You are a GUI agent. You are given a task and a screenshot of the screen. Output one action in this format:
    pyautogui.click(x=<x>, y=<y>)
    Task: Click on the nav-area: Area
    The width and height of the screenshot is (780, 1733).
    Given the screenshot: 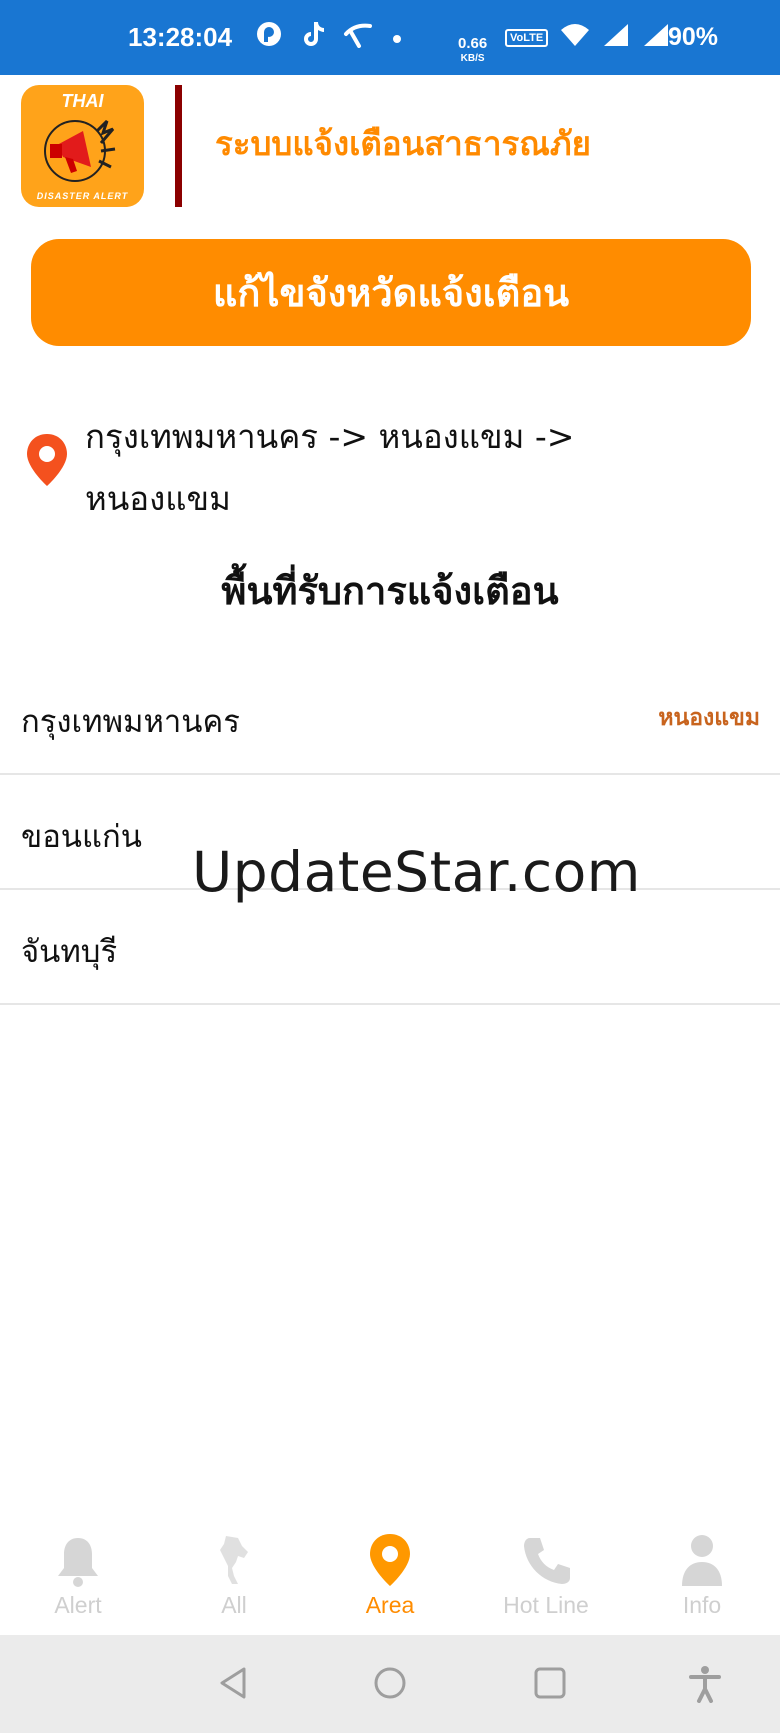 What is the action you would take?
    pyautogui.click(x=390, y=1577)
    